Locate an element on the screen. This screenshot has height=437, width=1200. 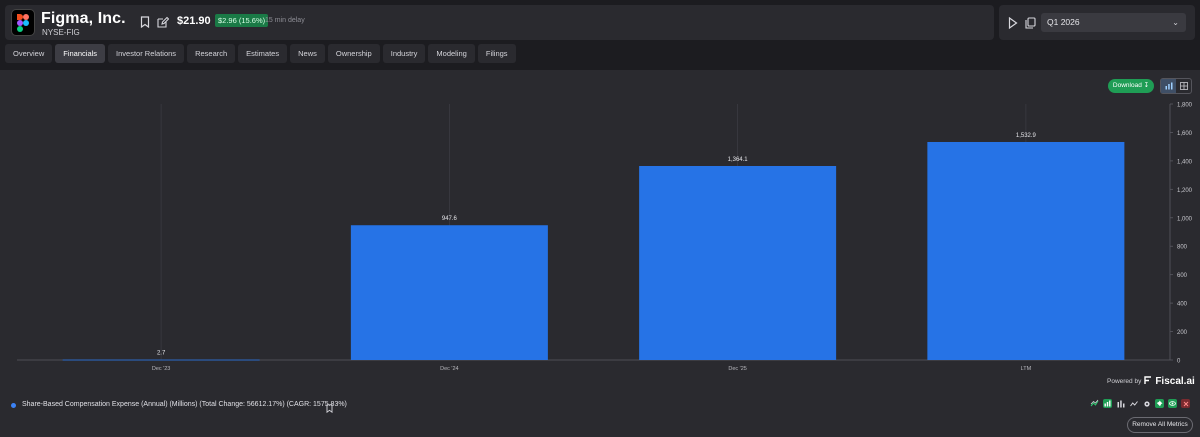
stock-price: $21.90 is located at coordinates (194, 21).